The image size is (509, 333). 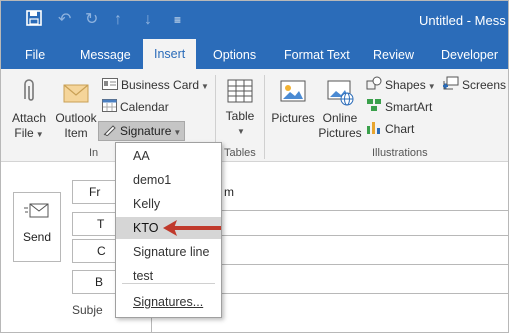 What do you see at coordinates (393, 55) in the screenshot?
I see `tab-review: Review` at bounding box center [393, 55].